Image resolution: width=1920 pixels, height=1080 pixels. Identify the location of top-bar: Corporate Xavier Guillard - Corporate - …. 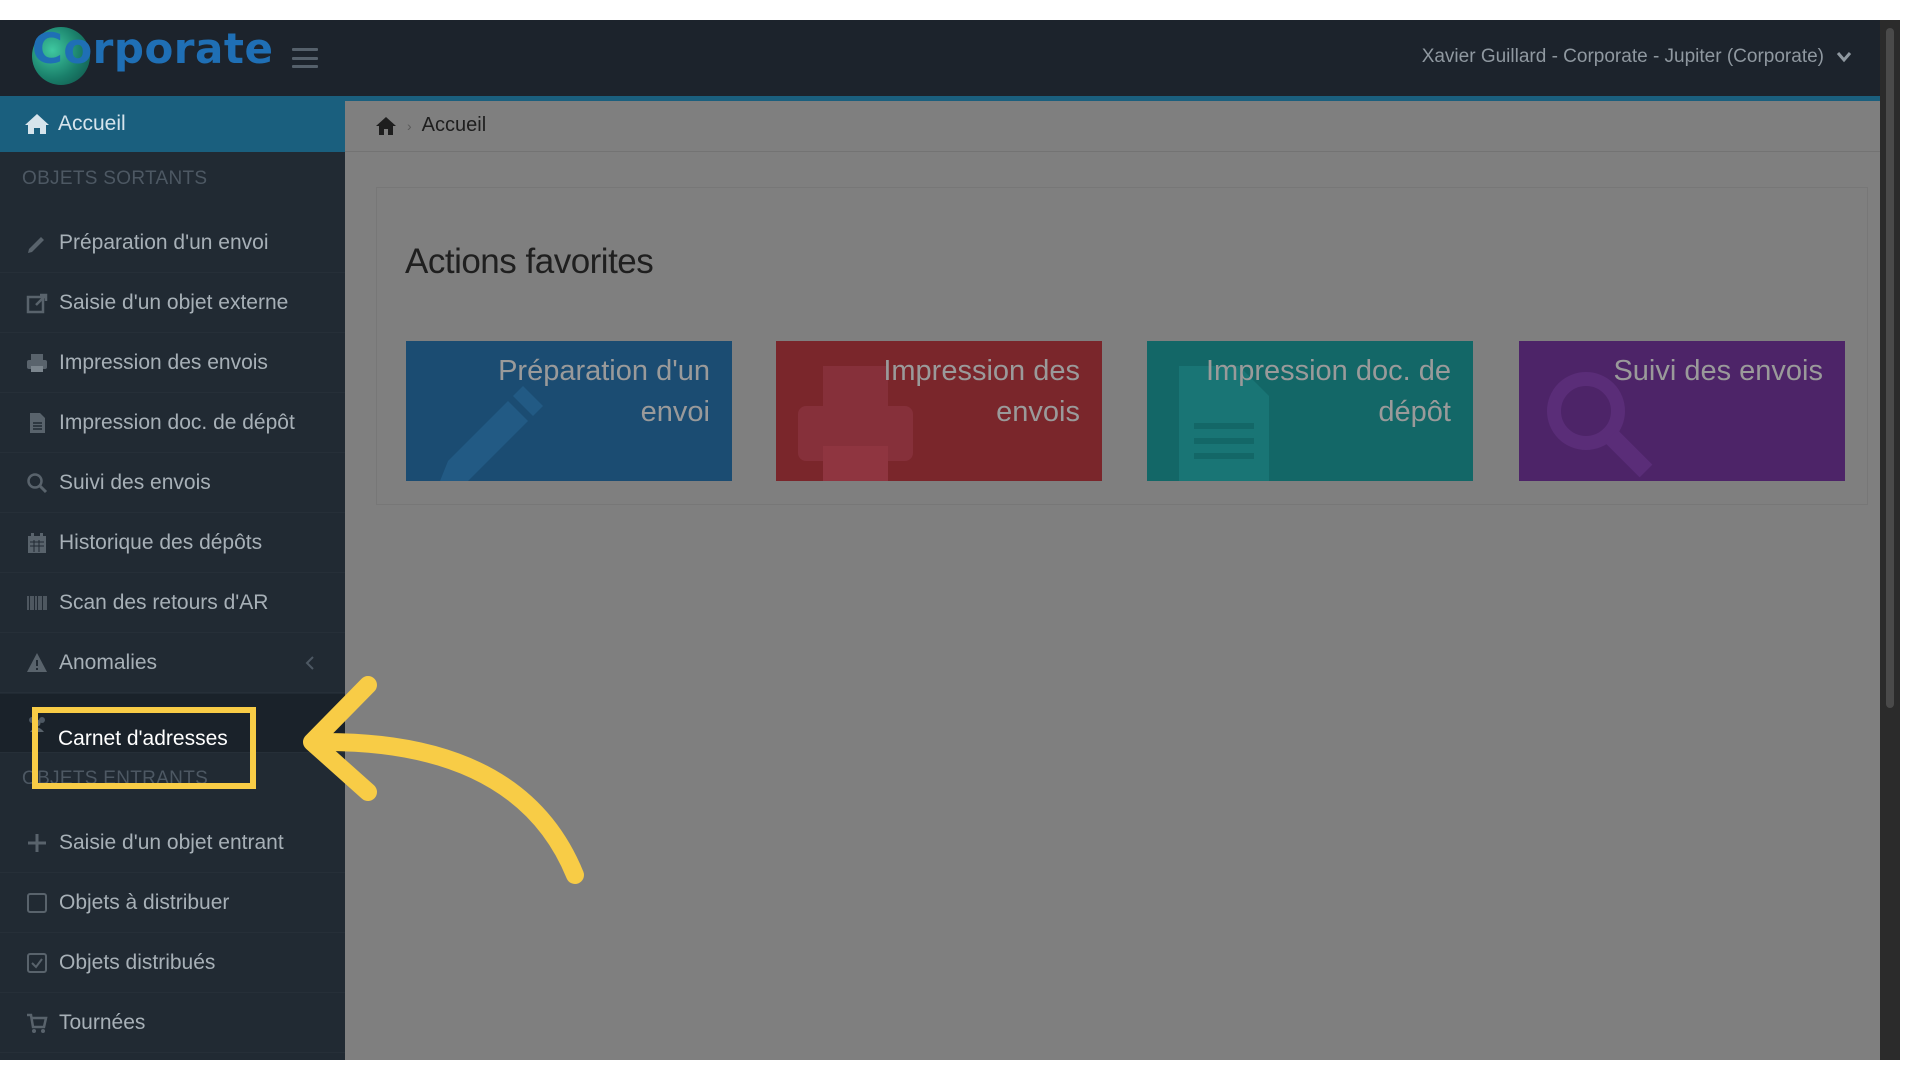
(950, 58).